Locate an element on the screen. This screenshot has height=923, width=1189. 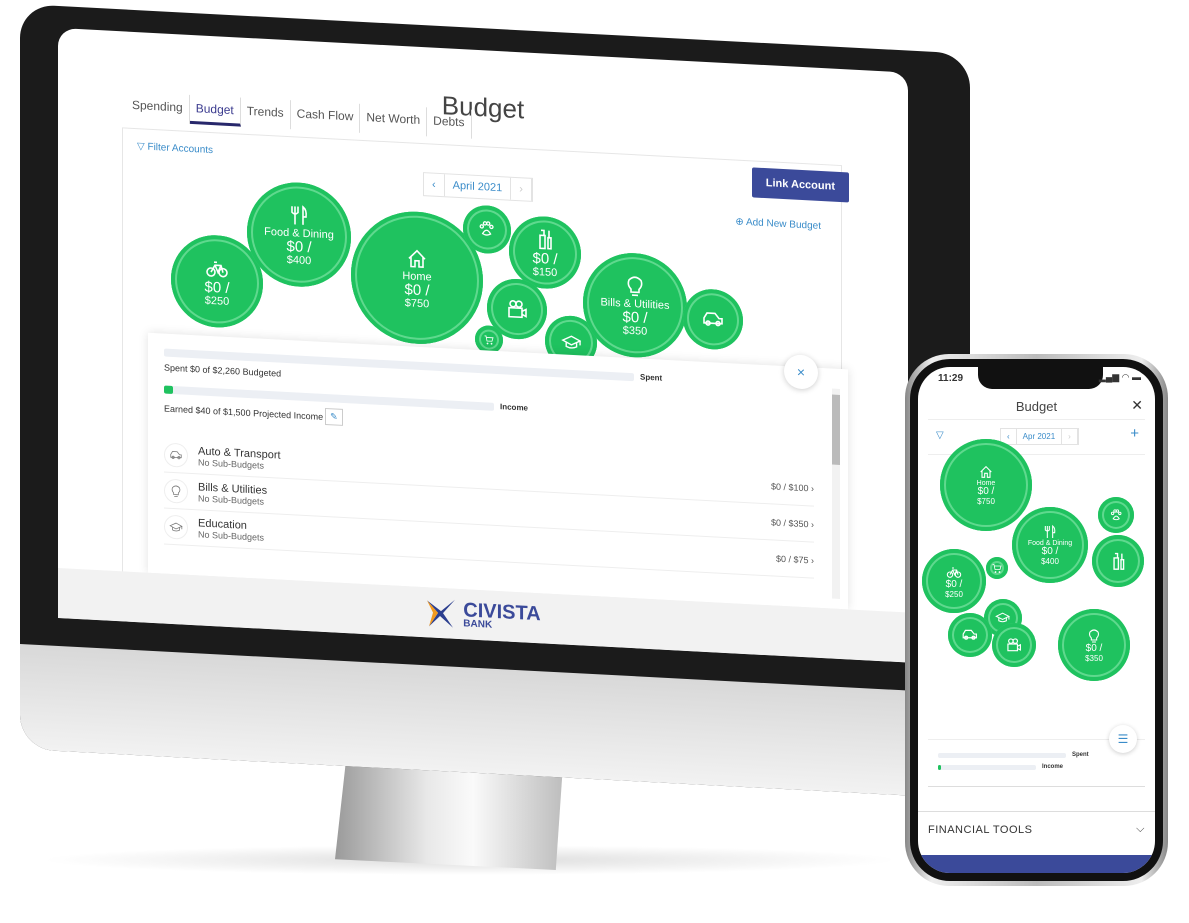
edit-pencil-icon: ✎ is located at coordinates (334, 416).